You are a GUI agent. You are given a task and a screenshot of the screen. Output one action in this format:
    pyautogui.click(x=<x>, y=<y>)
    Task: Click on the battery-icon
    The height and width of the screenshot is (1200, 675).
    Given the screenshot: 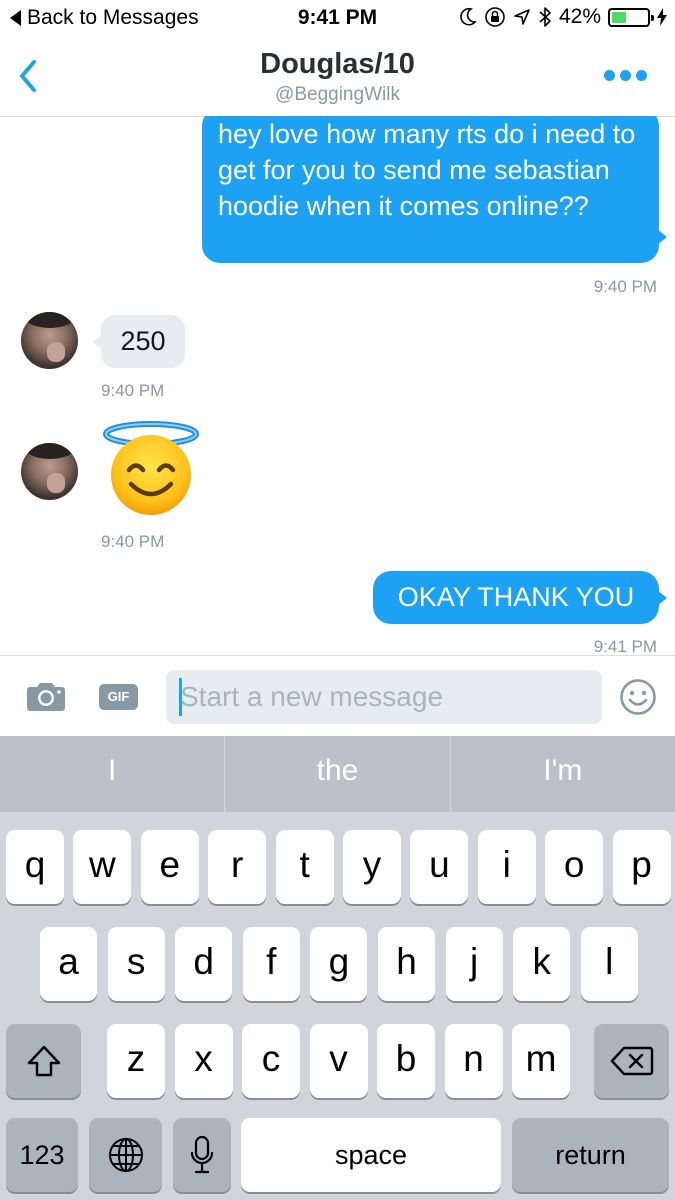 What is the action you would take?
    pyautogui.click(x=631, y=17)
    